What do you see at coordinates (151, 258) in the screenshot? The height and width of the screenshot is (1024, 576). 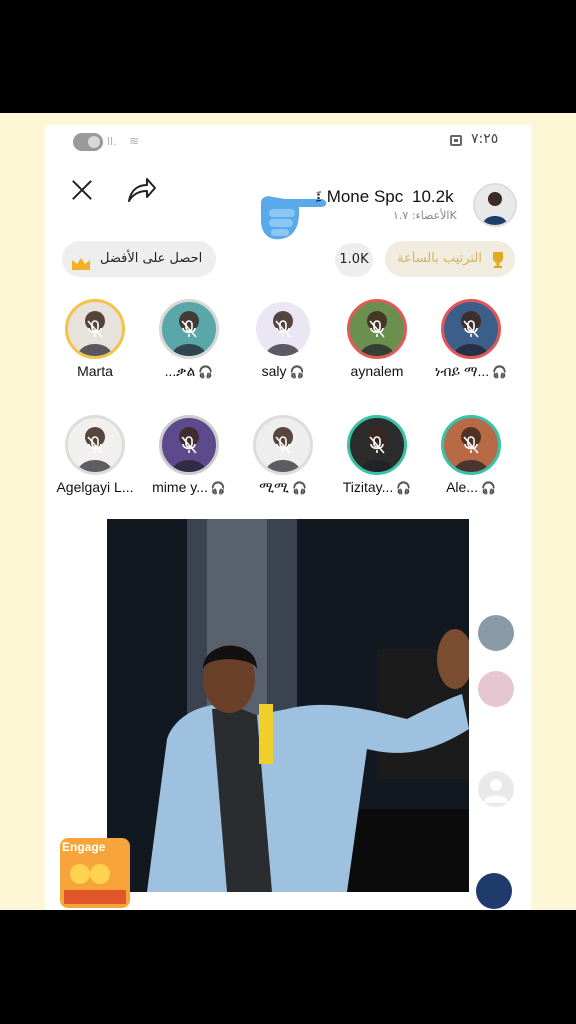 I see `get-best-label: احصل على الأفضل` at bounding box center [151, 258].